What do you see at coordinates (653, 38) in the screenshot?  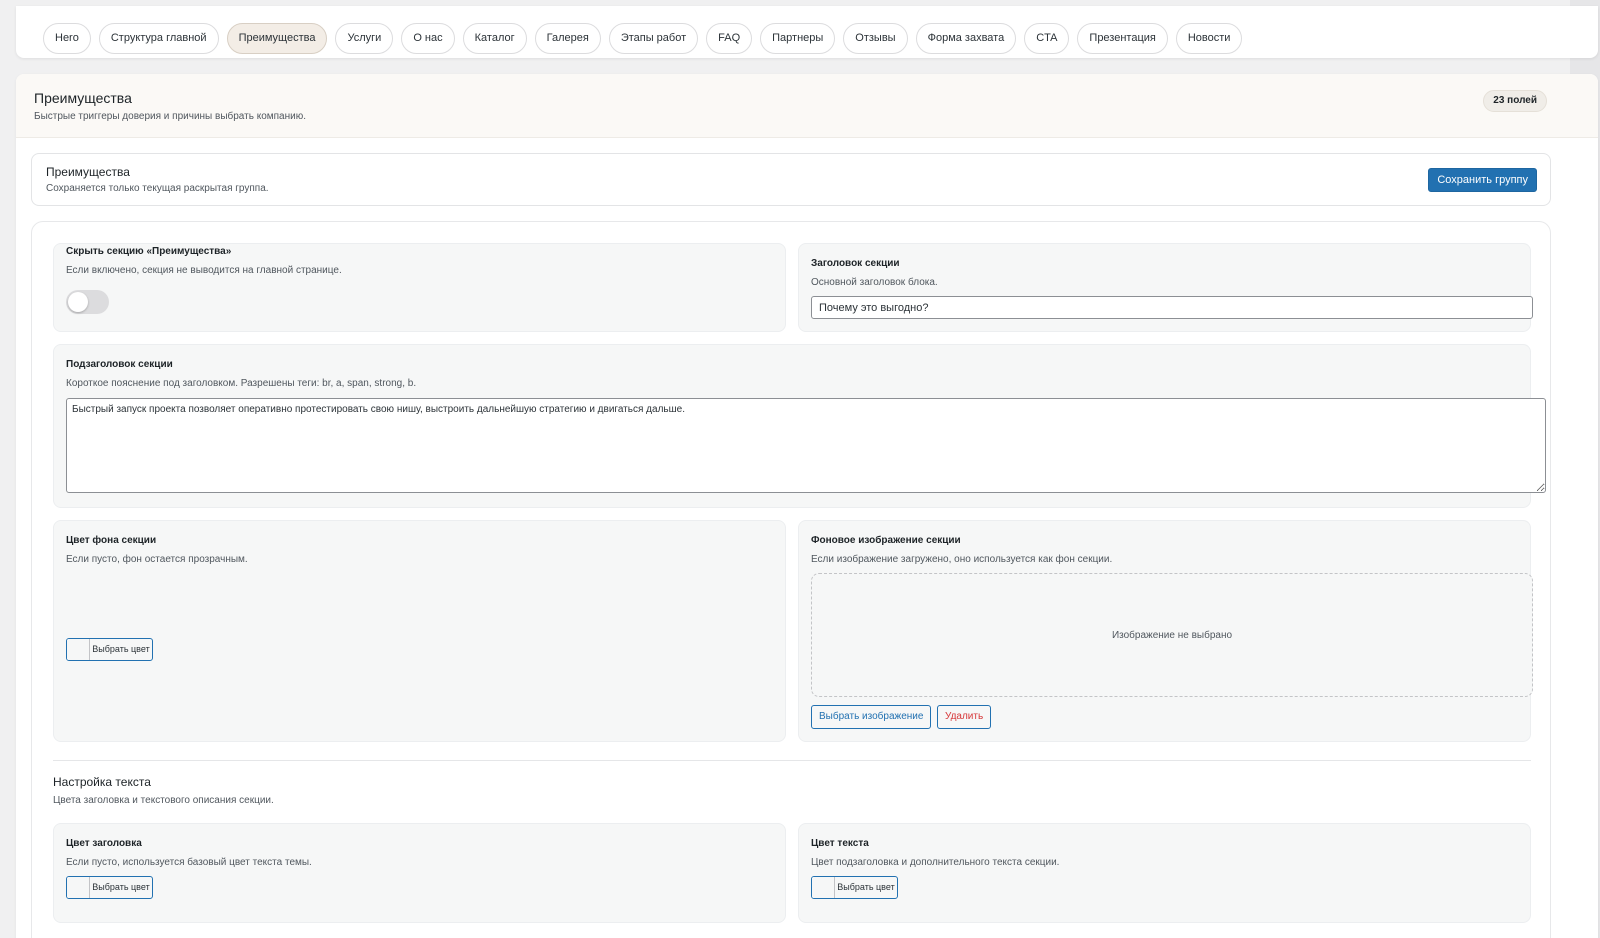 I see `tab-work-stages: Этапы работ` at bounding box center [653, 38].